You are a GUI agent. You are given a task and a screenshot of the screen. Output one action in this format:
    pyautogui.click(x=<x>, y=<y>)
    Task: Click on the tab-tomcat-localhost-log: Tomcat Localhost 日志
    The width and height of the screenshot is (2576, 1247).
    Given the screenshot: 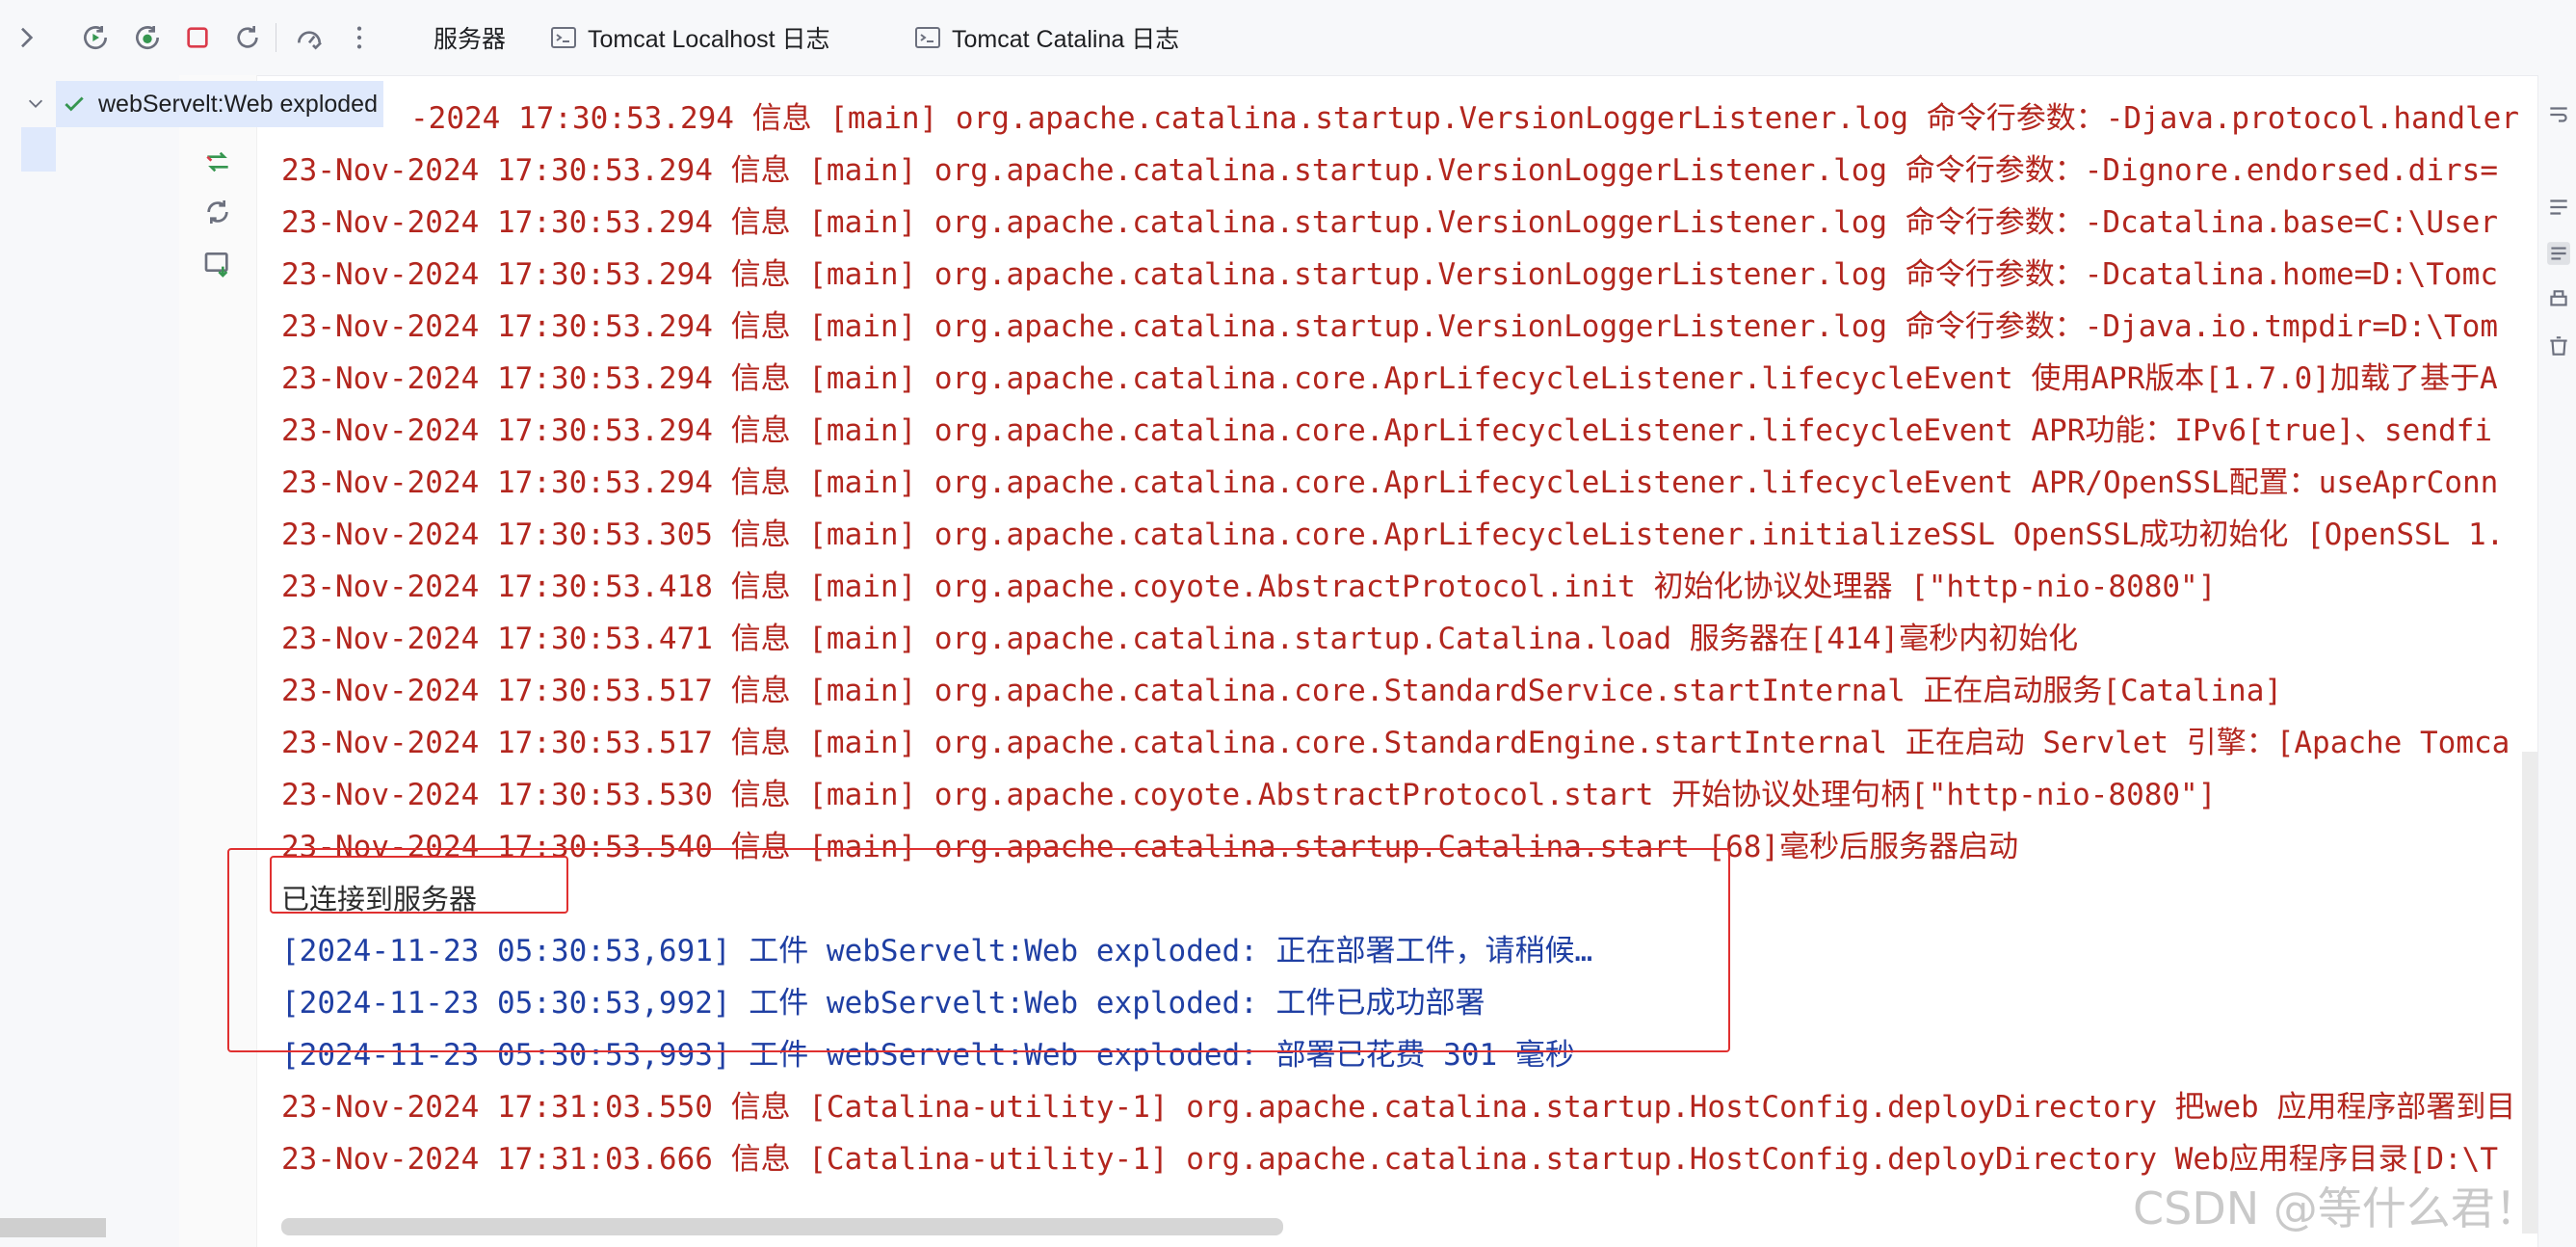 What is the action you would take?
    pyautogui.click(x=691, y=38)
    